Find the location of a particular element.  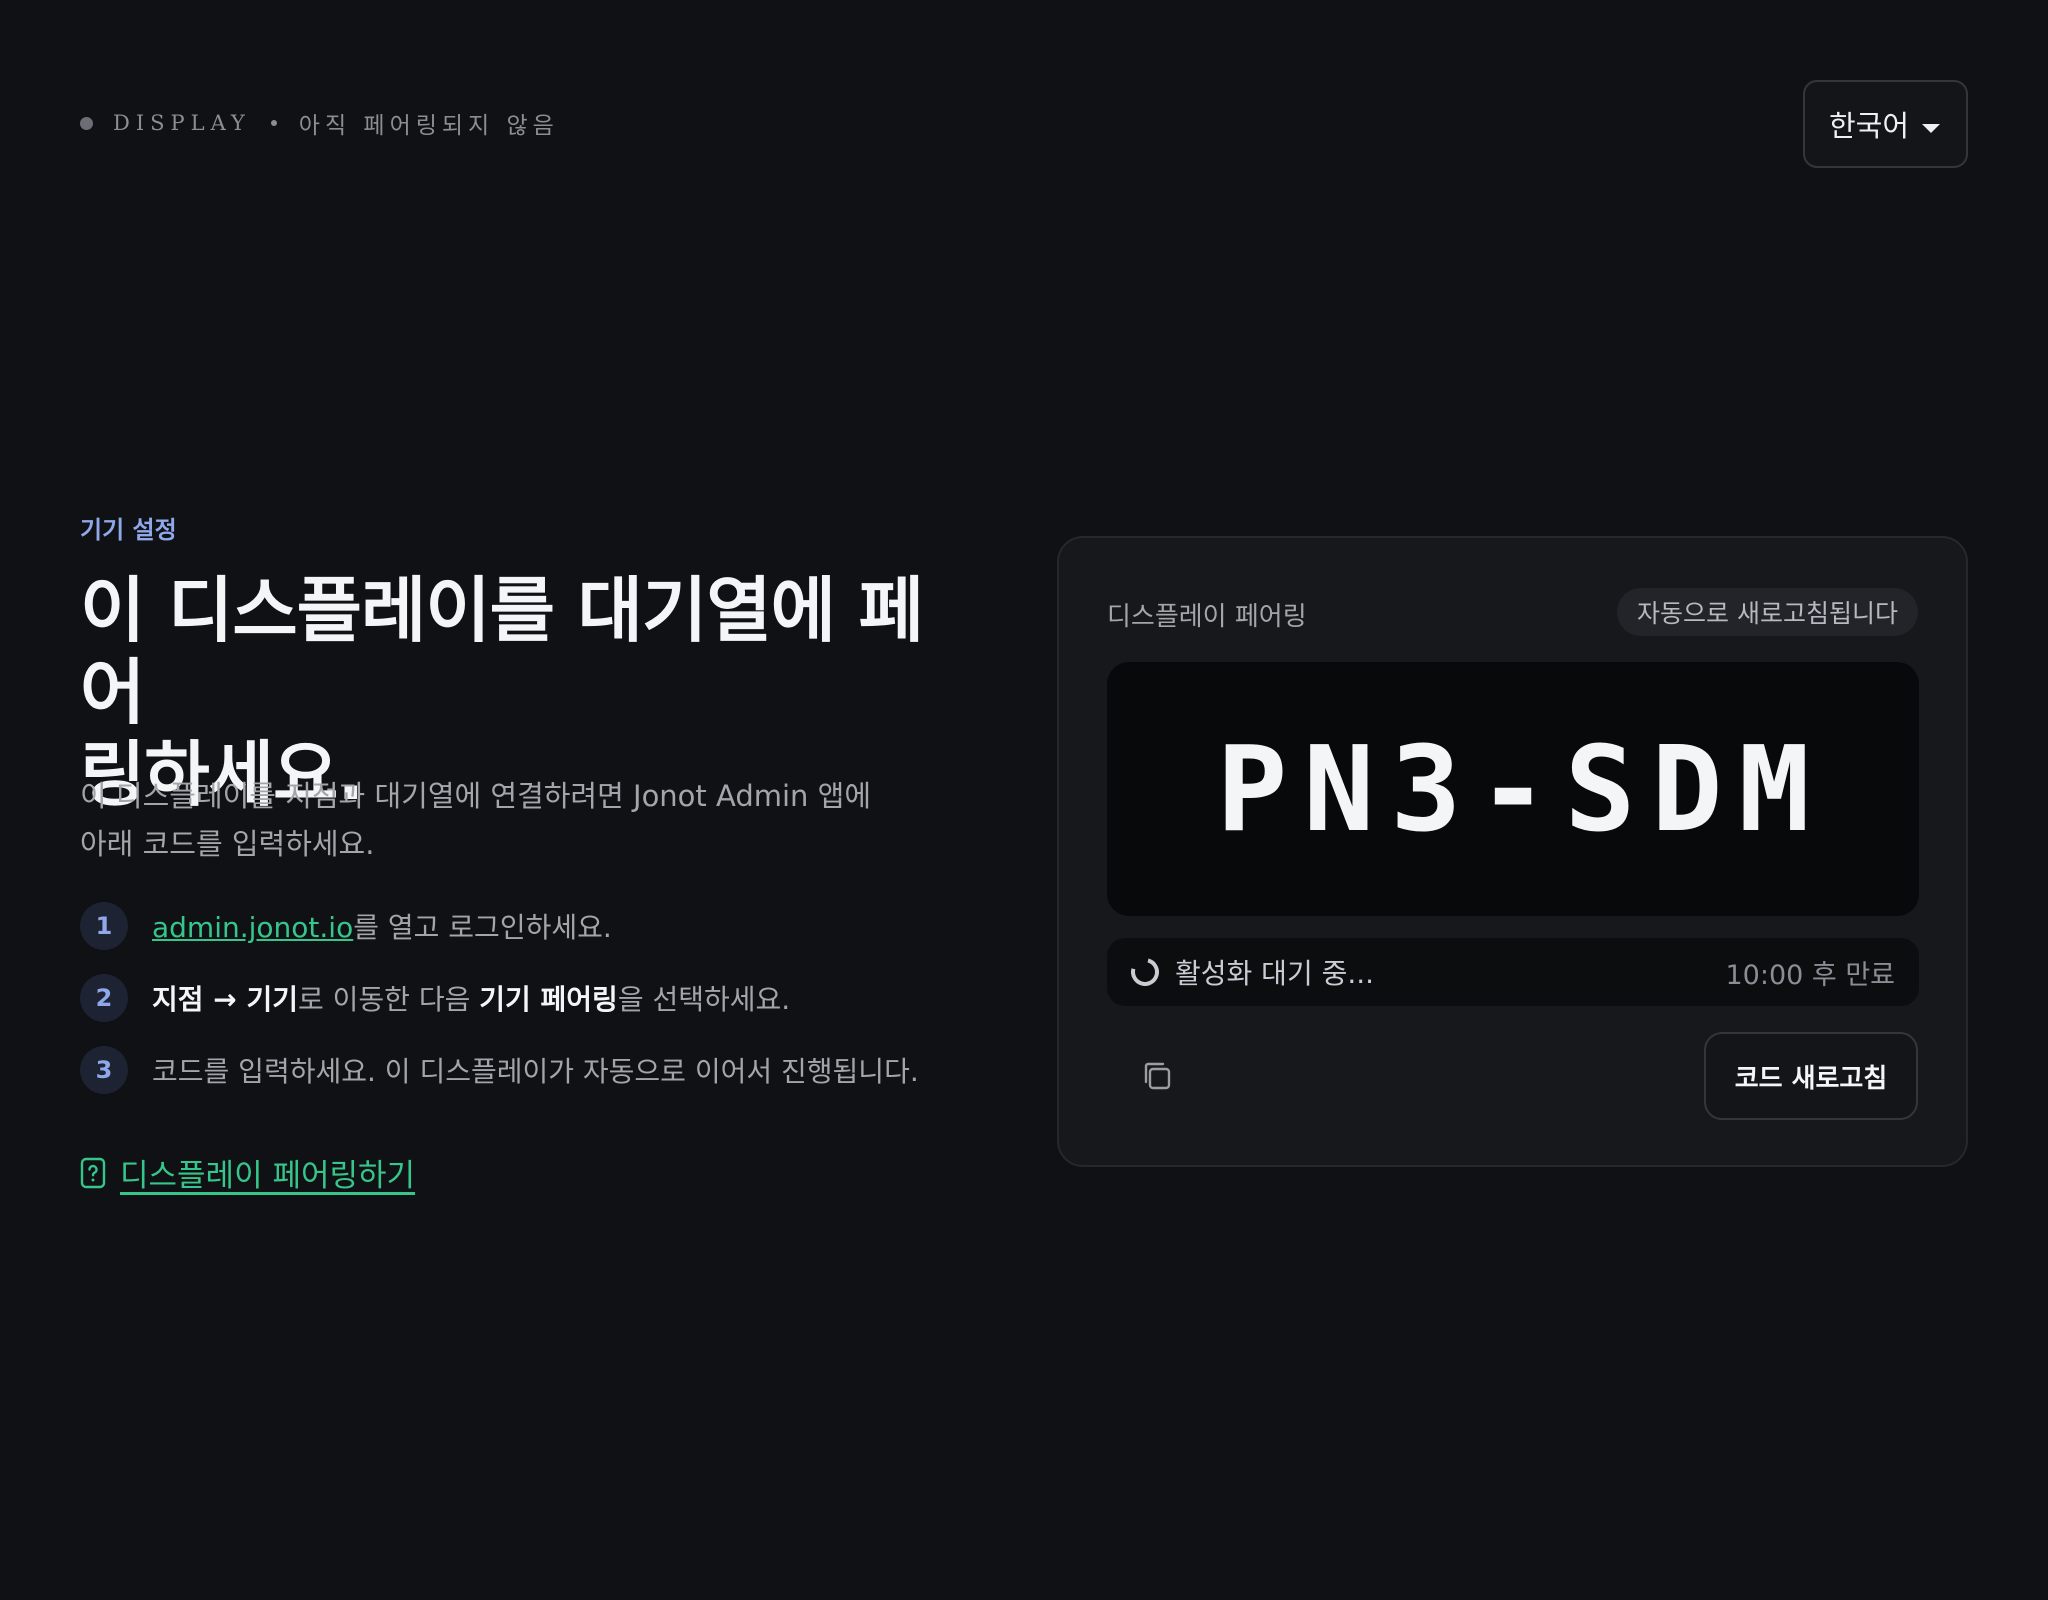

step-1-text: admin.jonot.io를 열고 로그인하세요. is located at coordinates (382, 926).